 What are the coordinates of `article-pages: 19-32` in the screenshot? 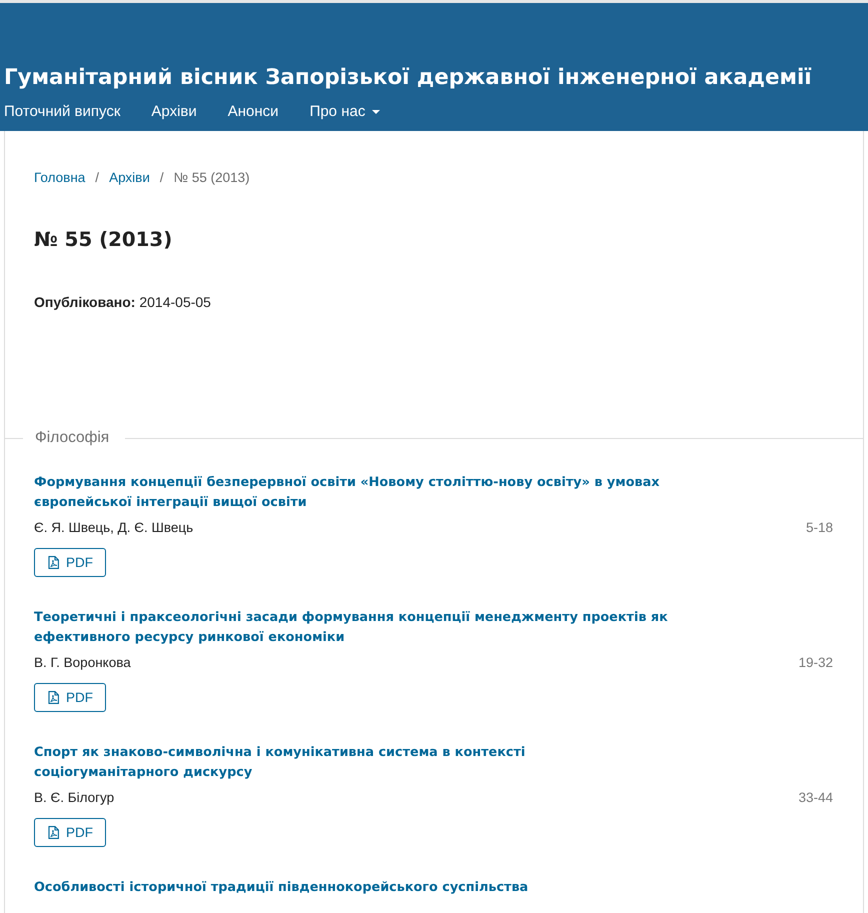 It's located at (815, 663).